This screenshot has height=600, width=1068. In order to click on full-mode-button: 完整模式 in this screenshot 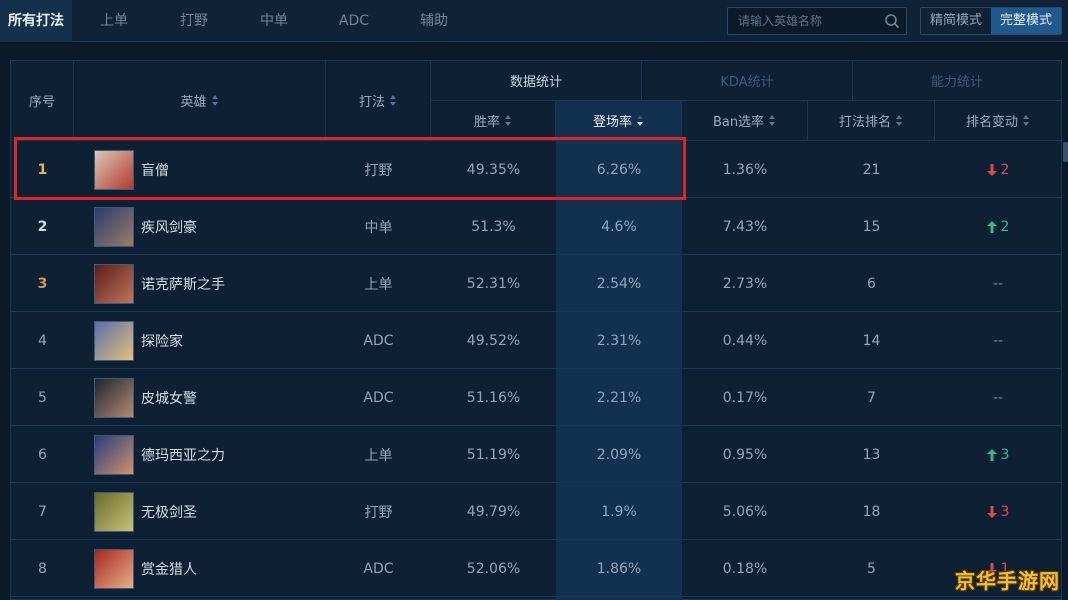, I will do `click(1026, 21)`.